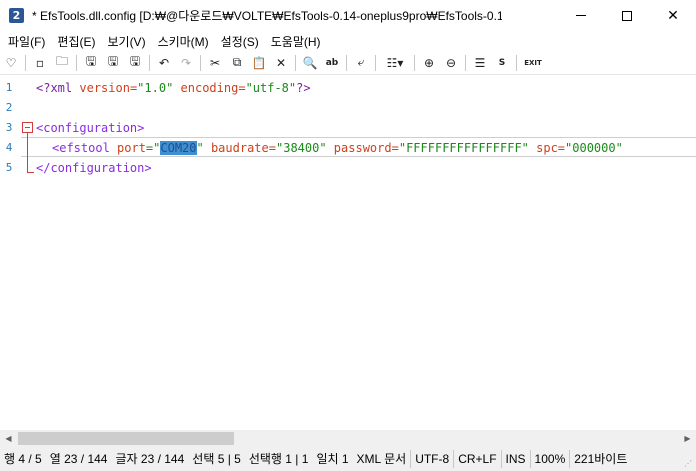 The image size is (696, 471). I want to click on save-copy-icon: 🖫, so click(135, 63).